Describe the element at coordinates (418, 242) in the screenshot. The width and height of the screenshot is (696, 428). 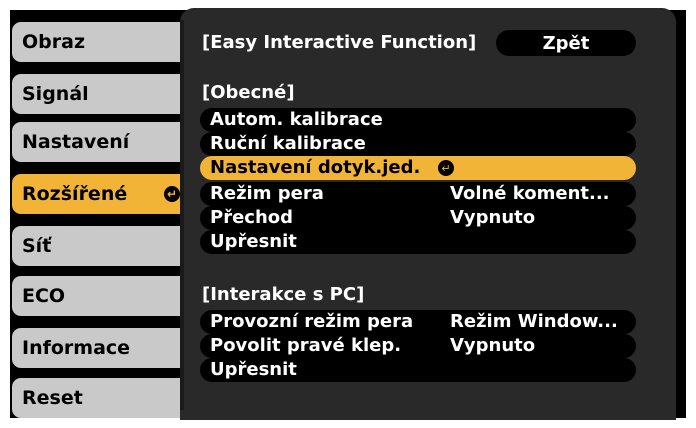
I see `menu-row-advanced-general: Upřesnit` at that location.